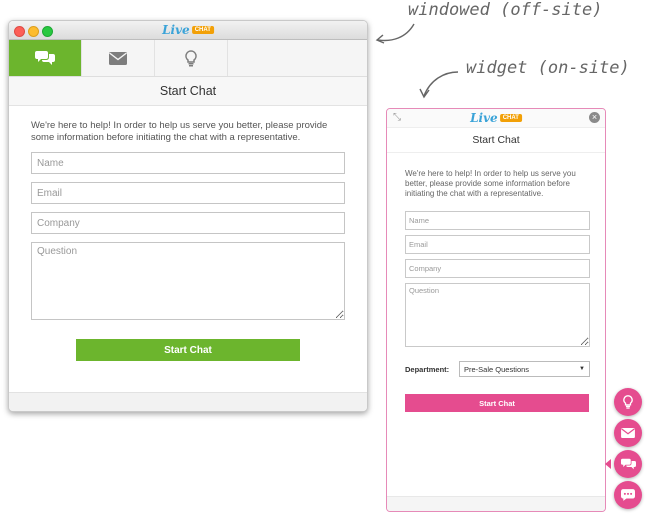  What do you see at coordinates (395, 33) in the screenshot?
I see `arrow-windowed-icon` at bounding box center [395, 33].